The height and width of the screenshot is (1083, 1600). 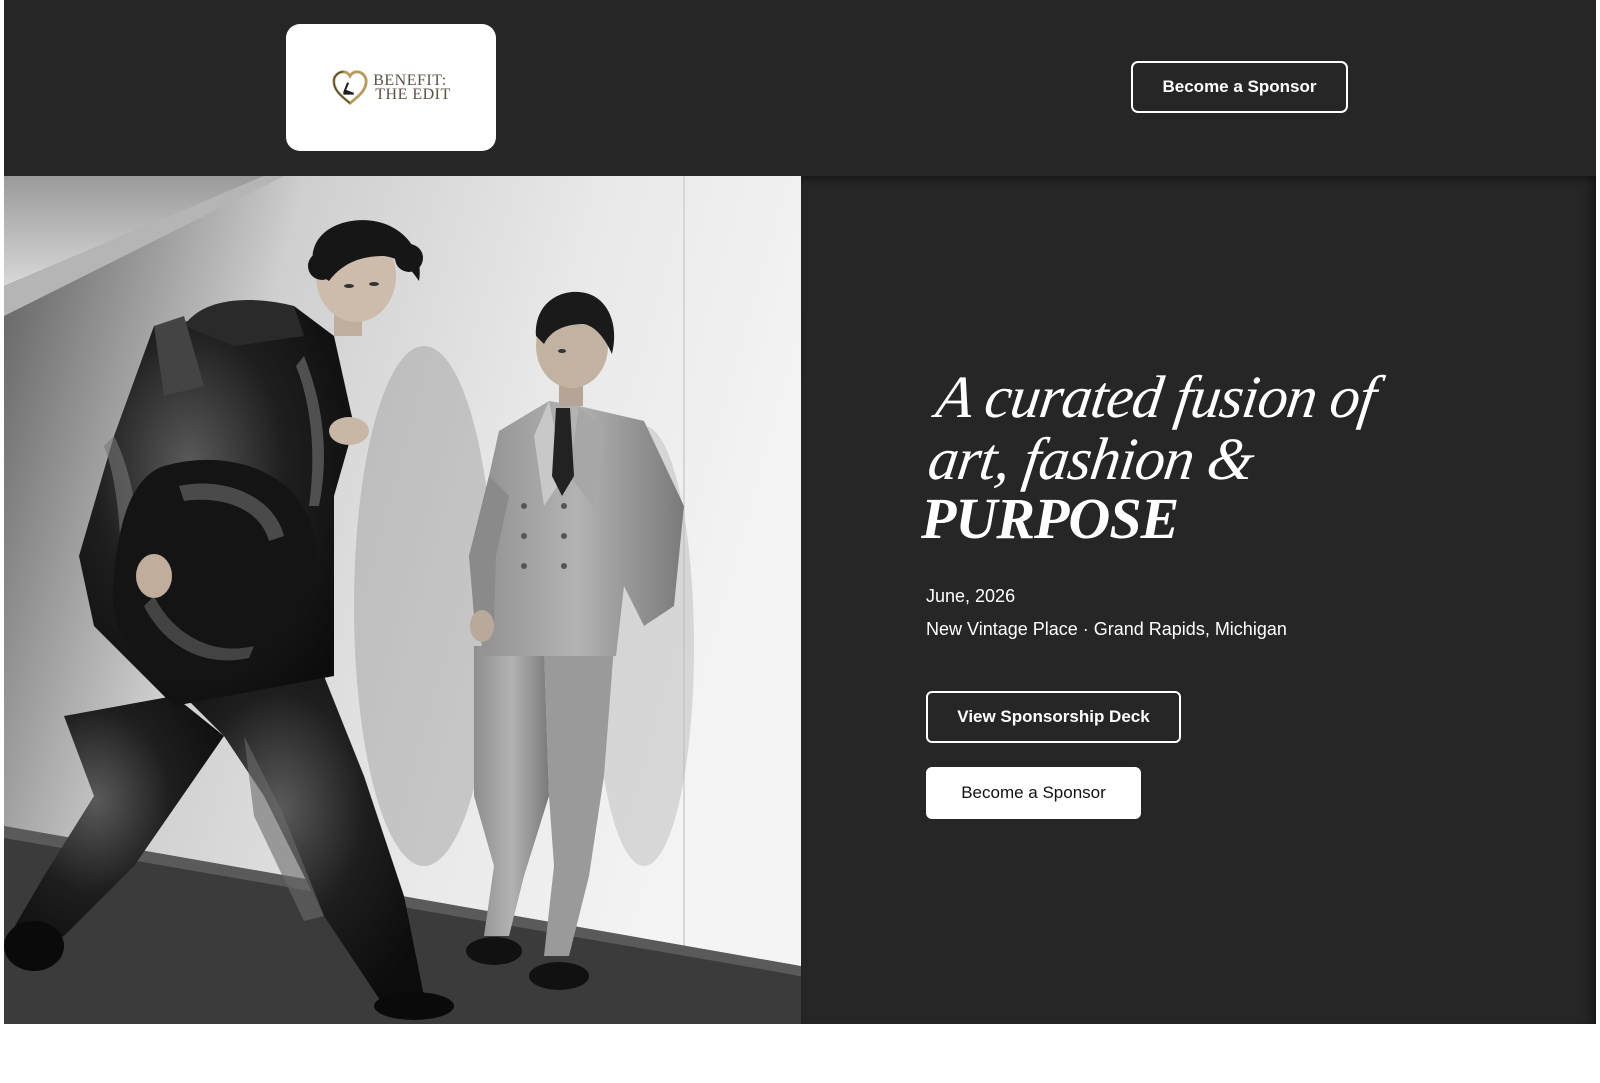 I want to click on headline-line-1: A curated fusion of, so click(x=1156, y=397).